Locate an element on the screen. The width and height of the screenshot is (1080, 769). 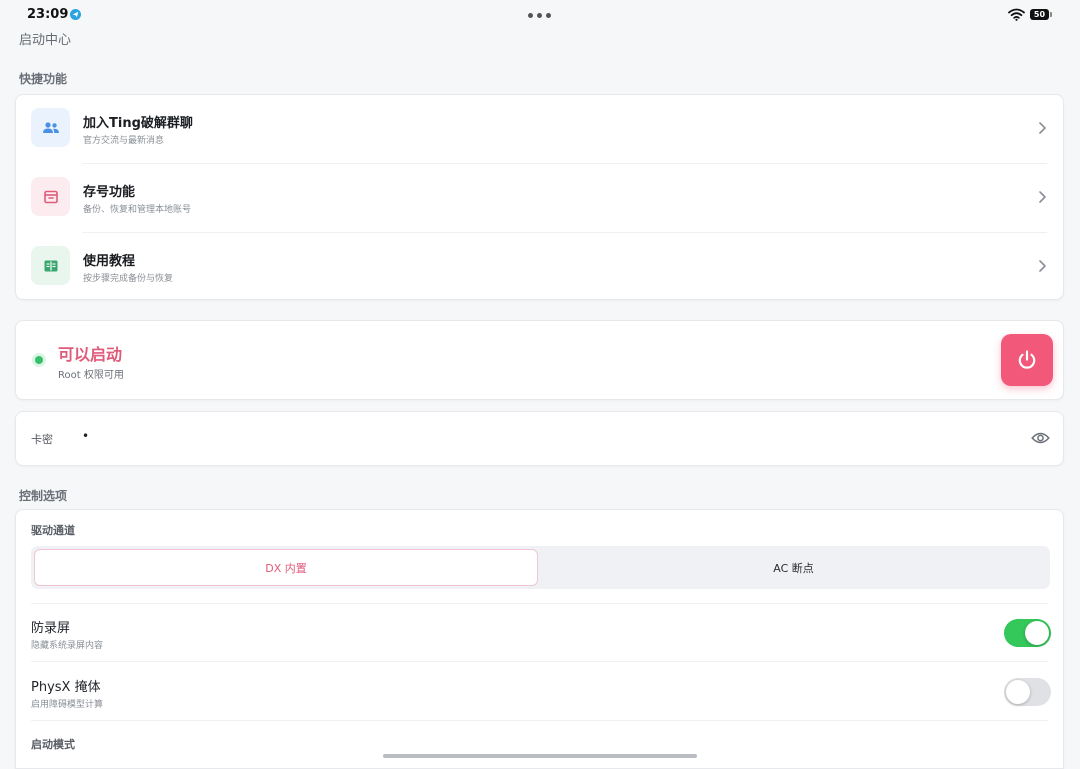
page-title: 启动中心 is located at coordinates (45, 40).